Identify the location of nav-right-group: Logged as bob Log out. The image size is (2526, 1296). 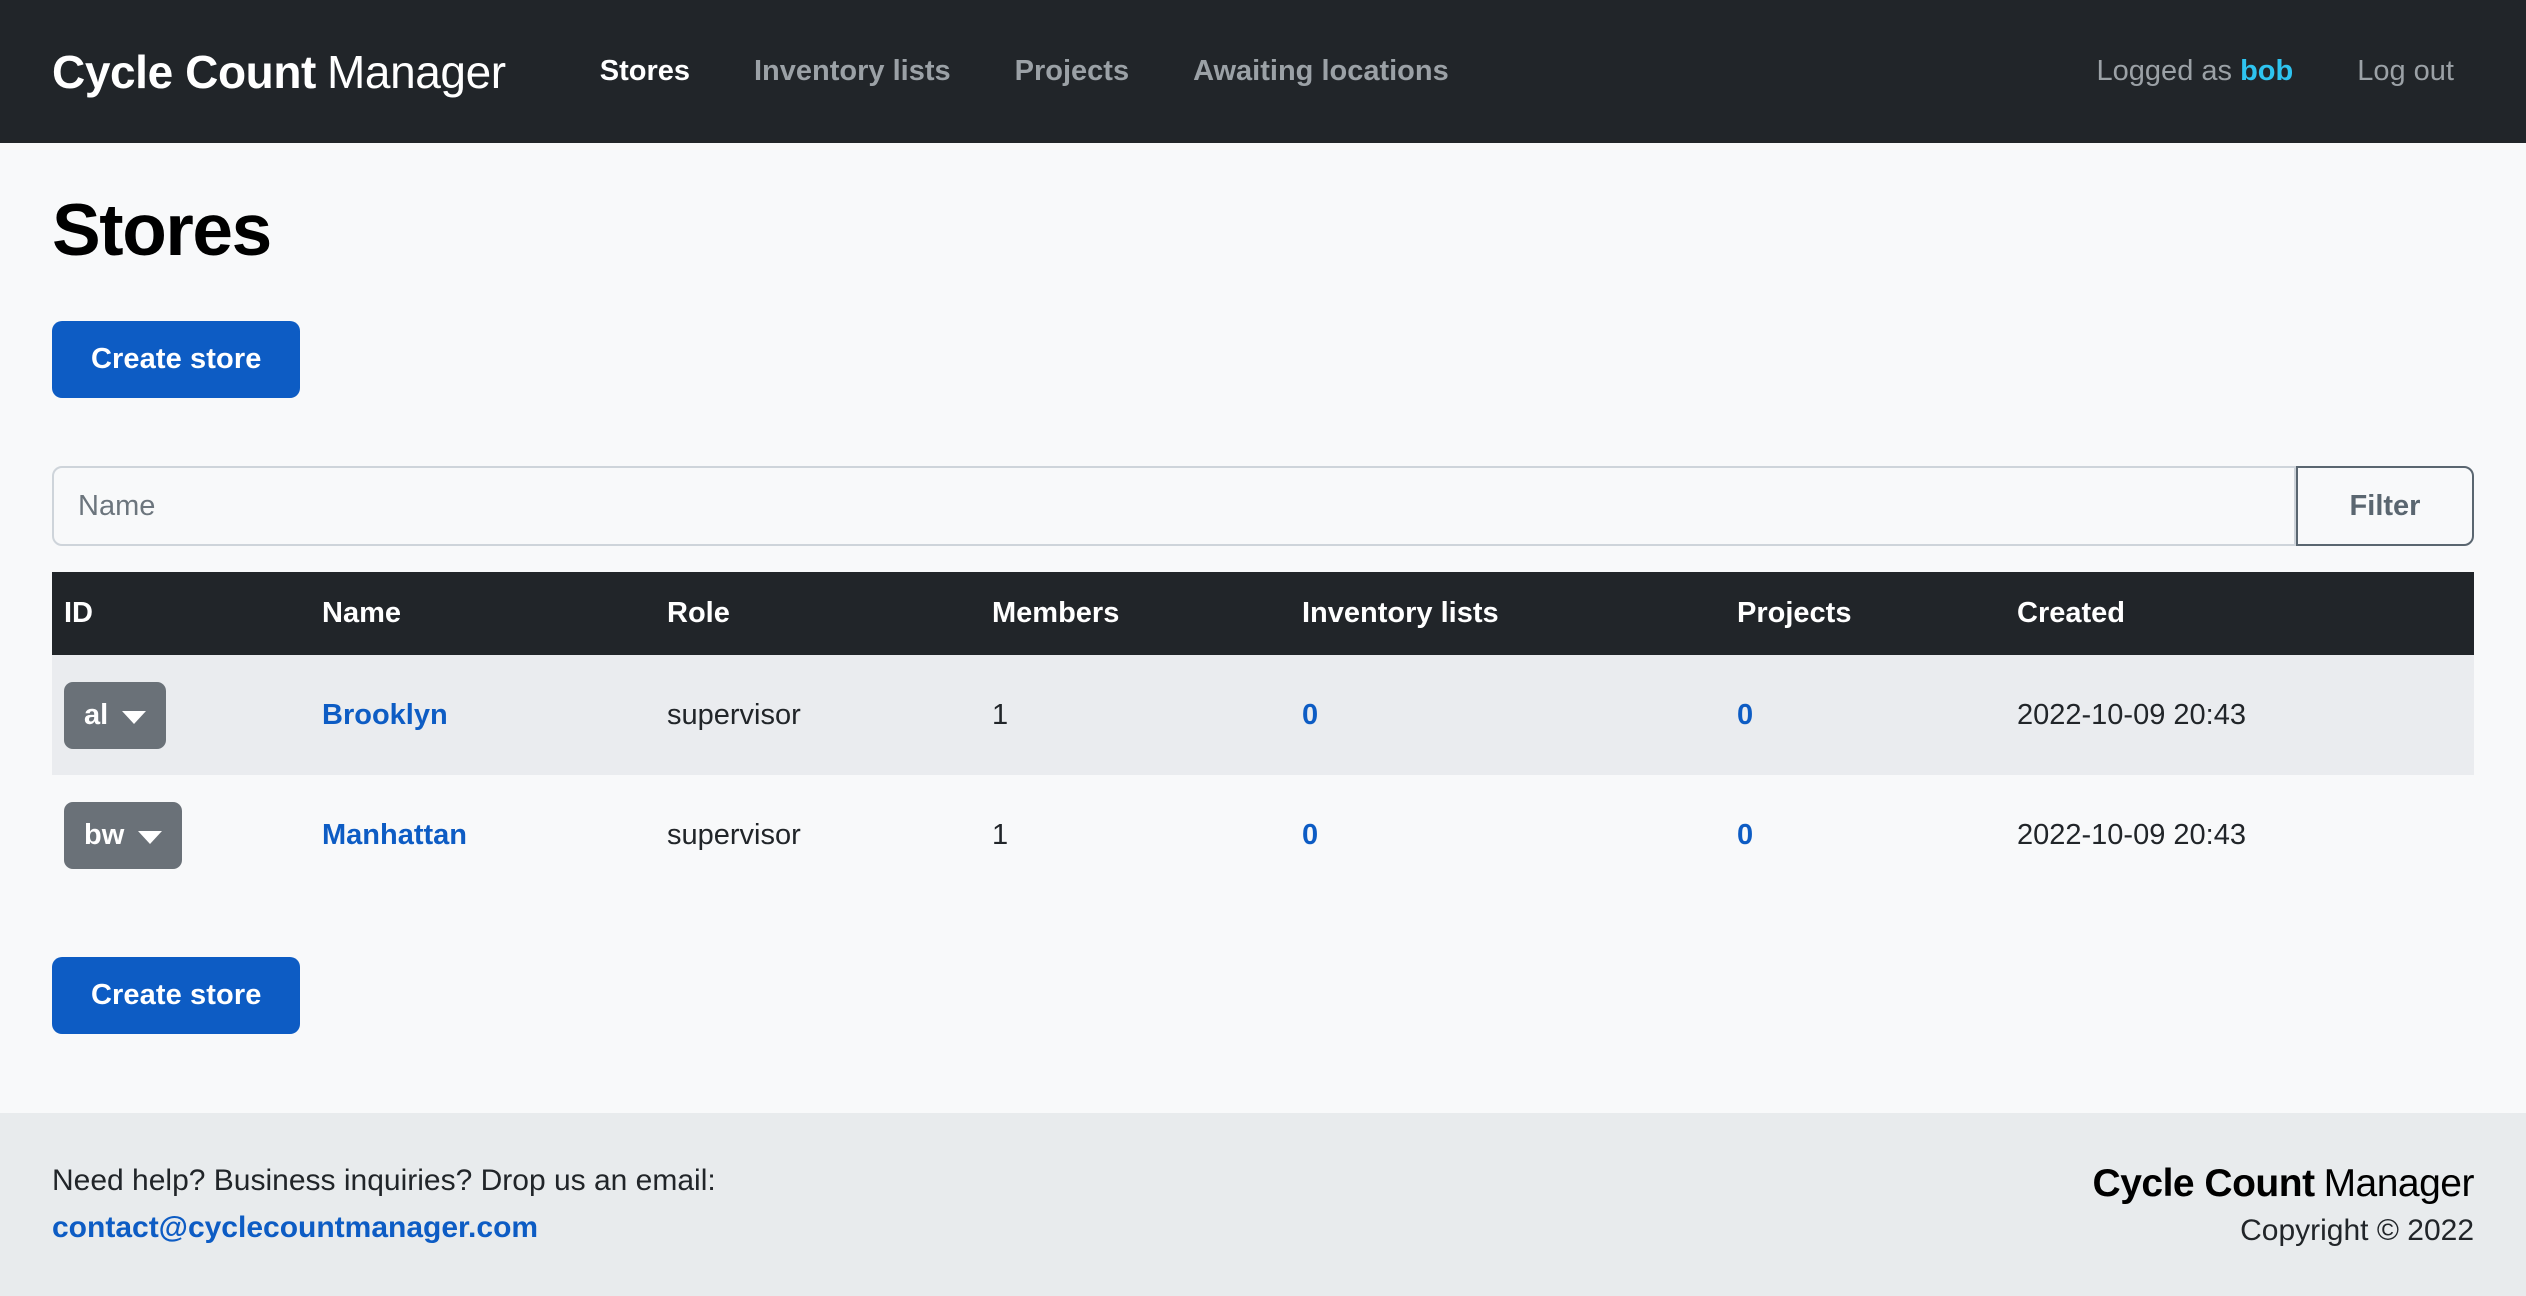
(2269, 71).